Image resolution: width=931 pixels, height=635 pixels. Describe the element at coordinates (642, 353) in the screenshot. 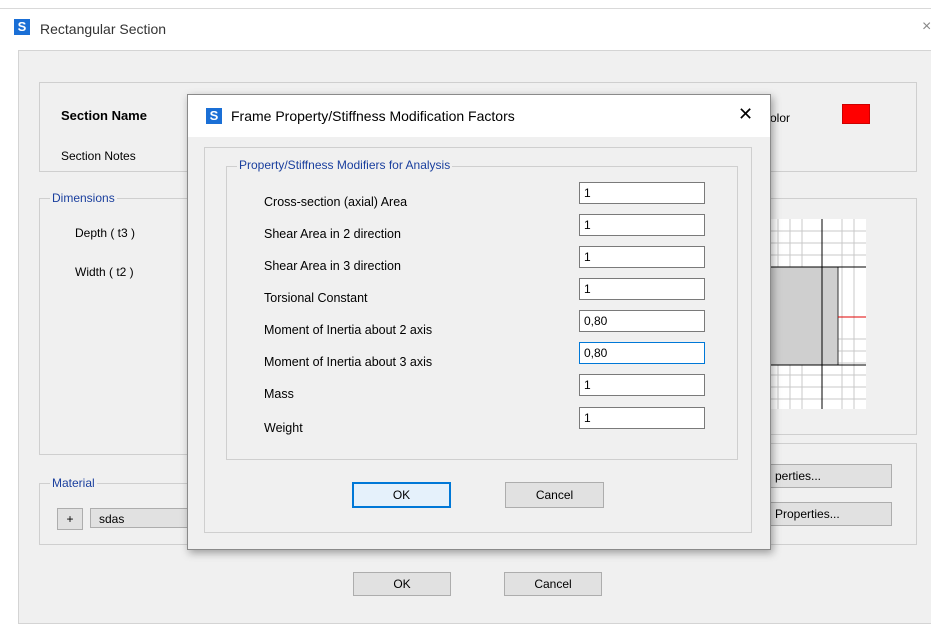

I see `modifier-input-inertia3` at that location.